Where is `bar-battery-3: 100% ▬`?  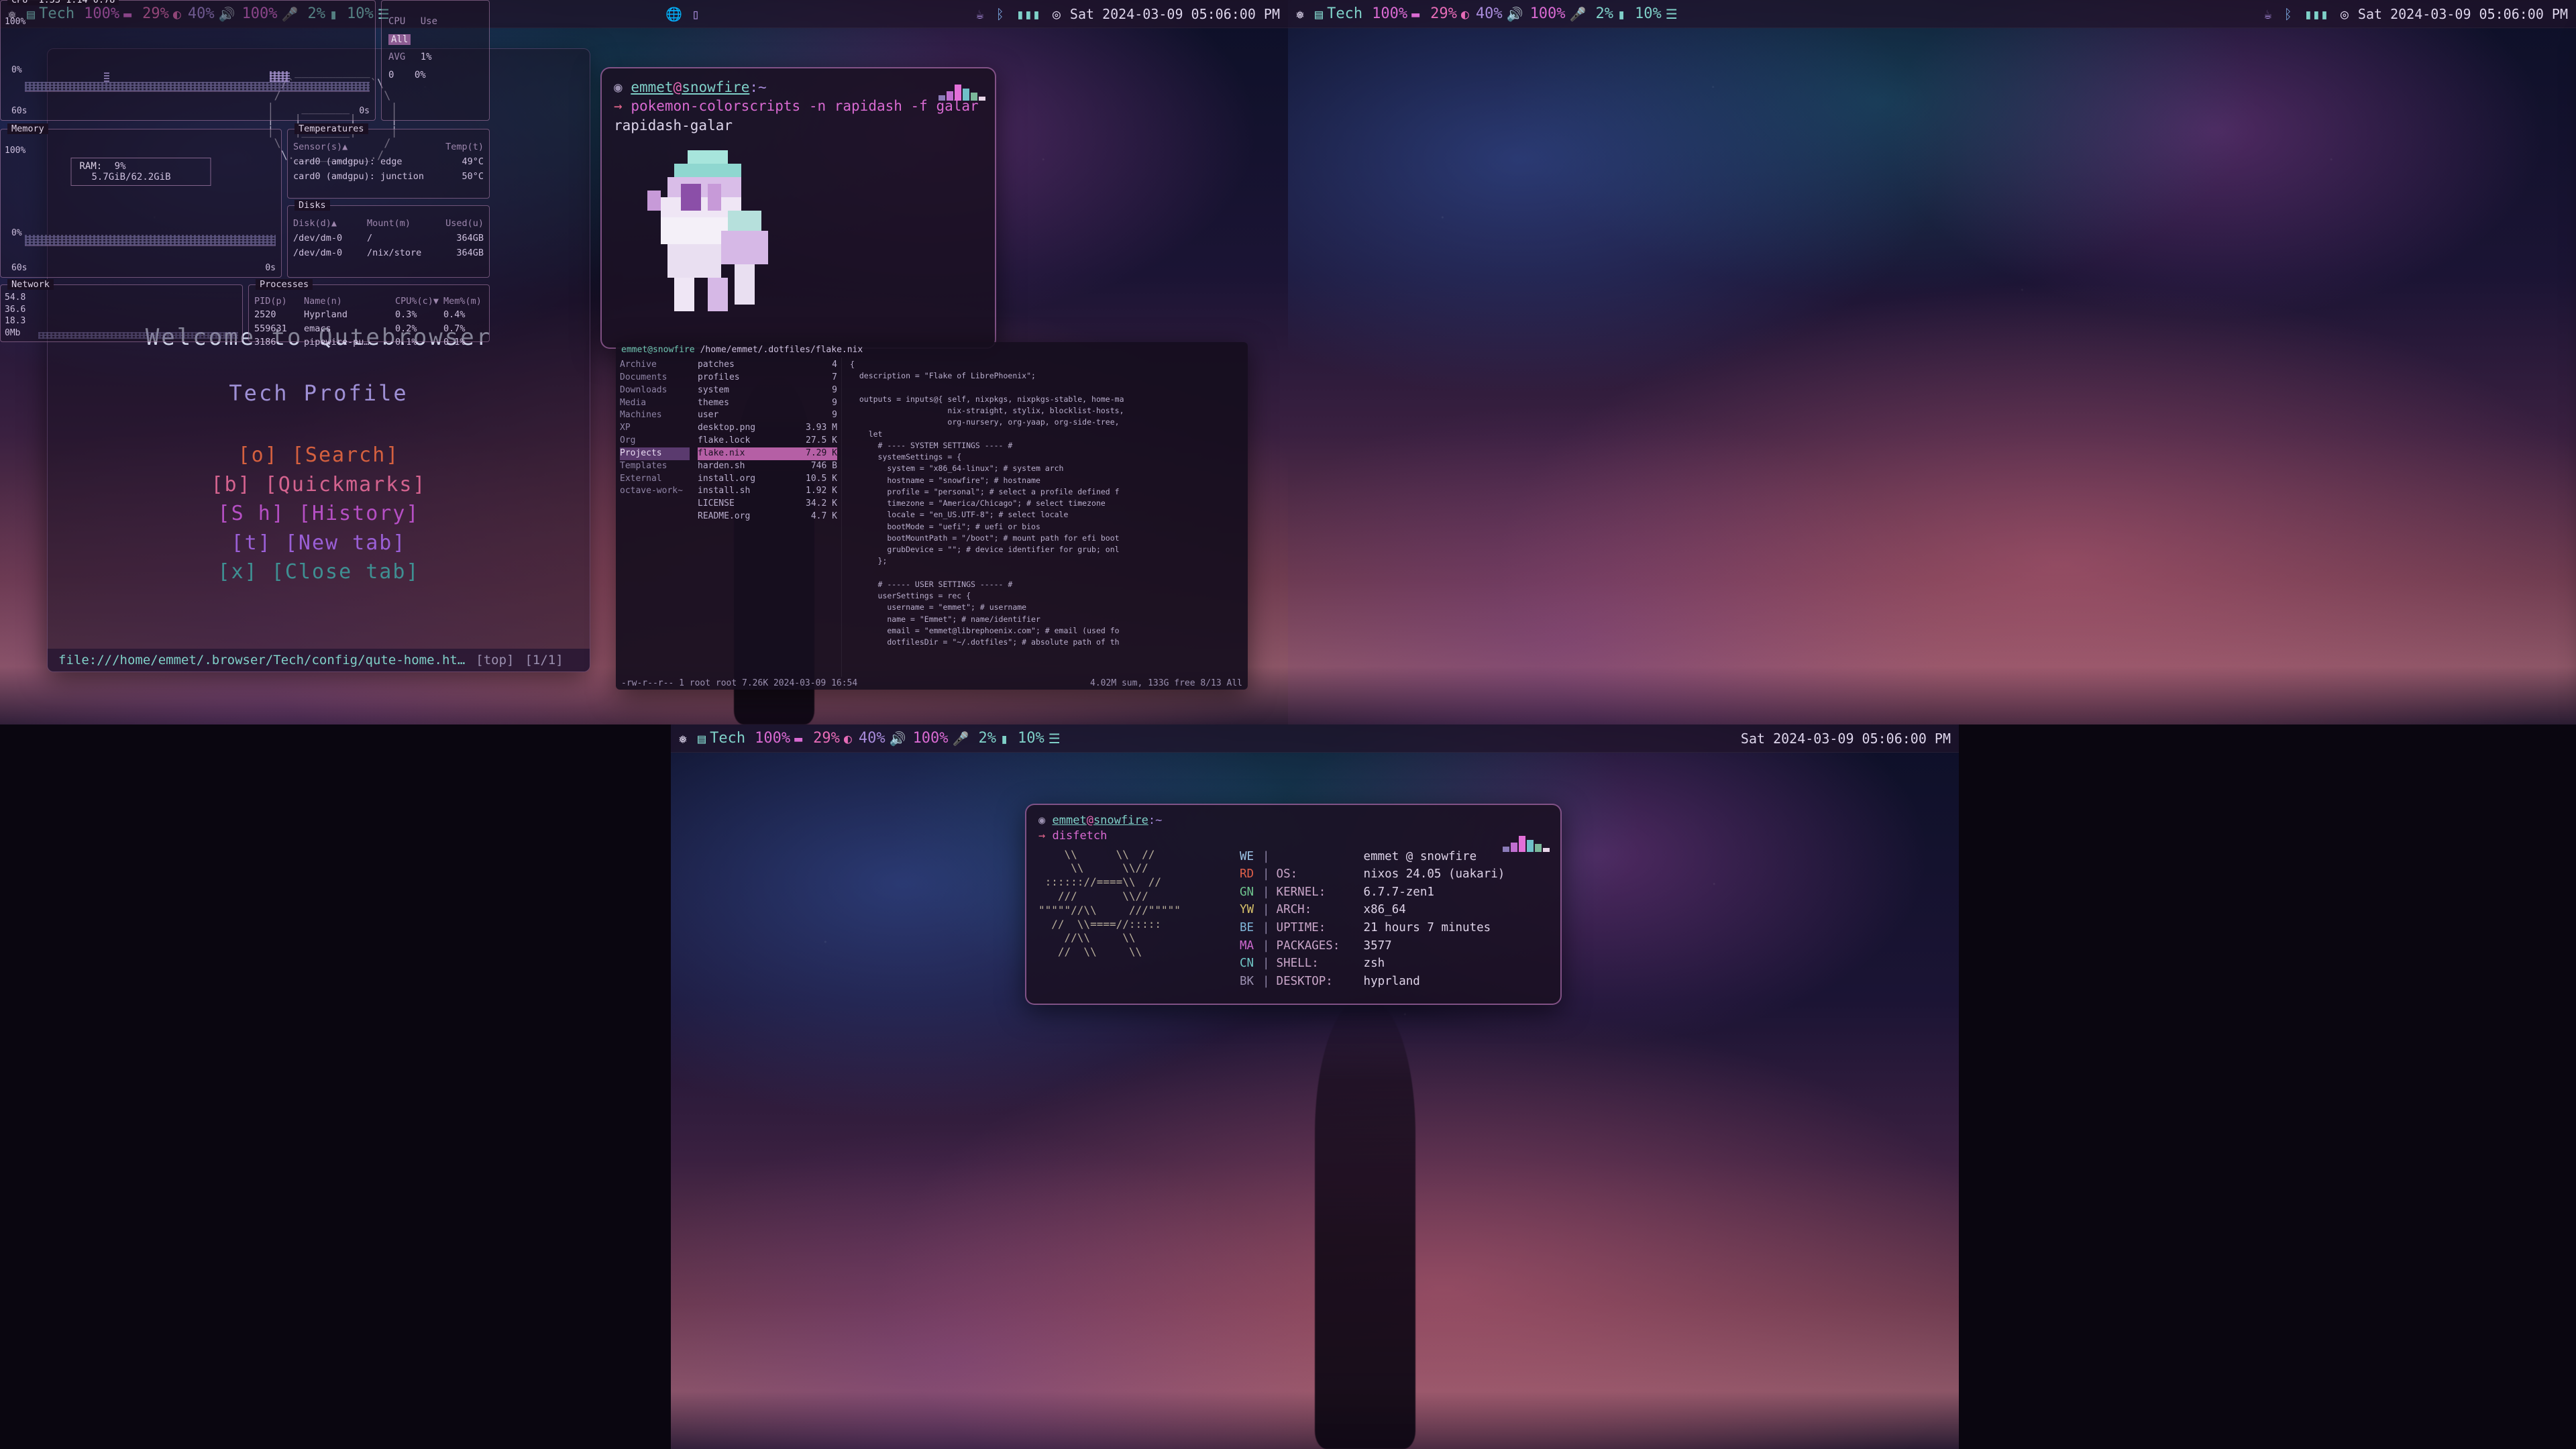
bar-battery-3: 100% ▬ is located at coordinates (778, 738).